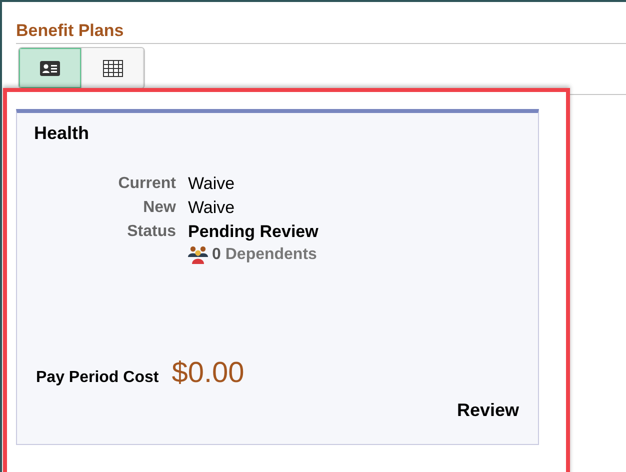  Describe the element at coordinates (147, 184) in the screenshot. I see `field-label: Current` at that location.